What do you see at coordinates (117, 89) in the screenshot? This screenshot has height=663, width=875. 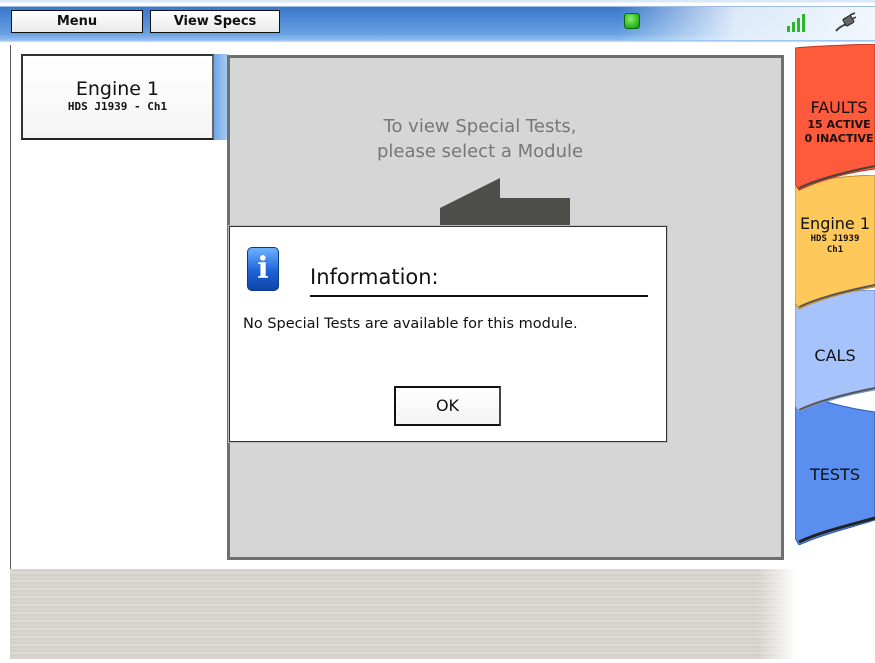 I see `module-title: Engine 1` at bounding box center [117, 89].